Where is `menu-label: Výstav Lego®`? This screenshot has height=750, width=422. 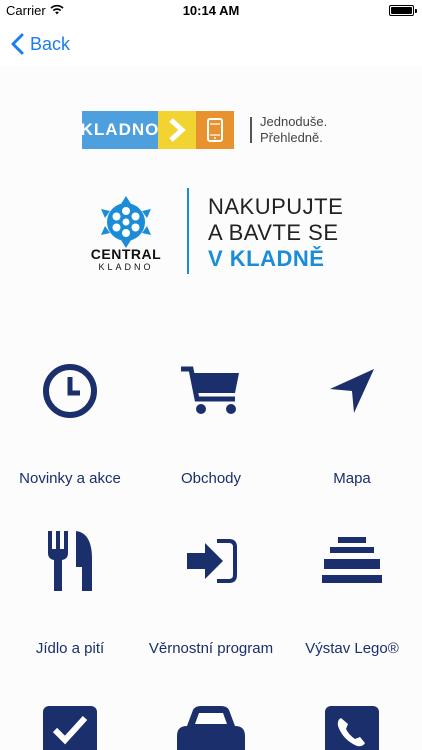
menu-label: Výstav Lego® is located at coordinates (352, 648).